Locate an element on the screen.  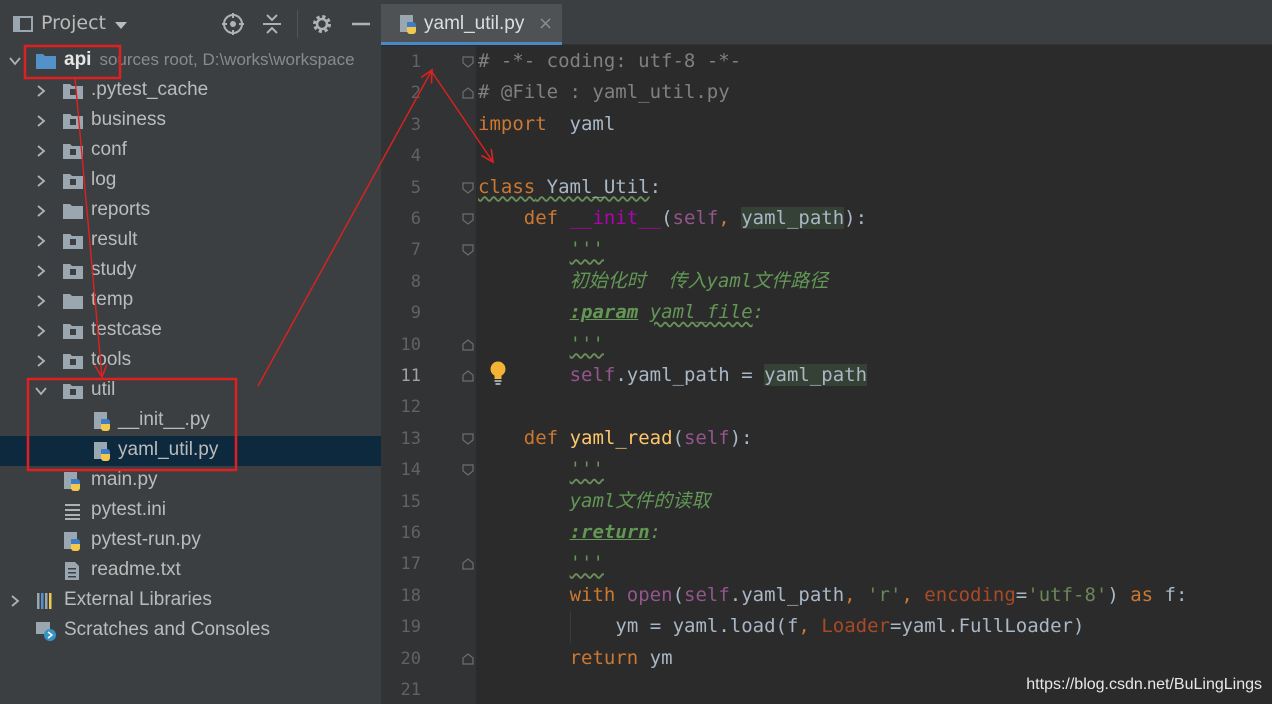
locate-target-icon is located at coordinates (233, 24).